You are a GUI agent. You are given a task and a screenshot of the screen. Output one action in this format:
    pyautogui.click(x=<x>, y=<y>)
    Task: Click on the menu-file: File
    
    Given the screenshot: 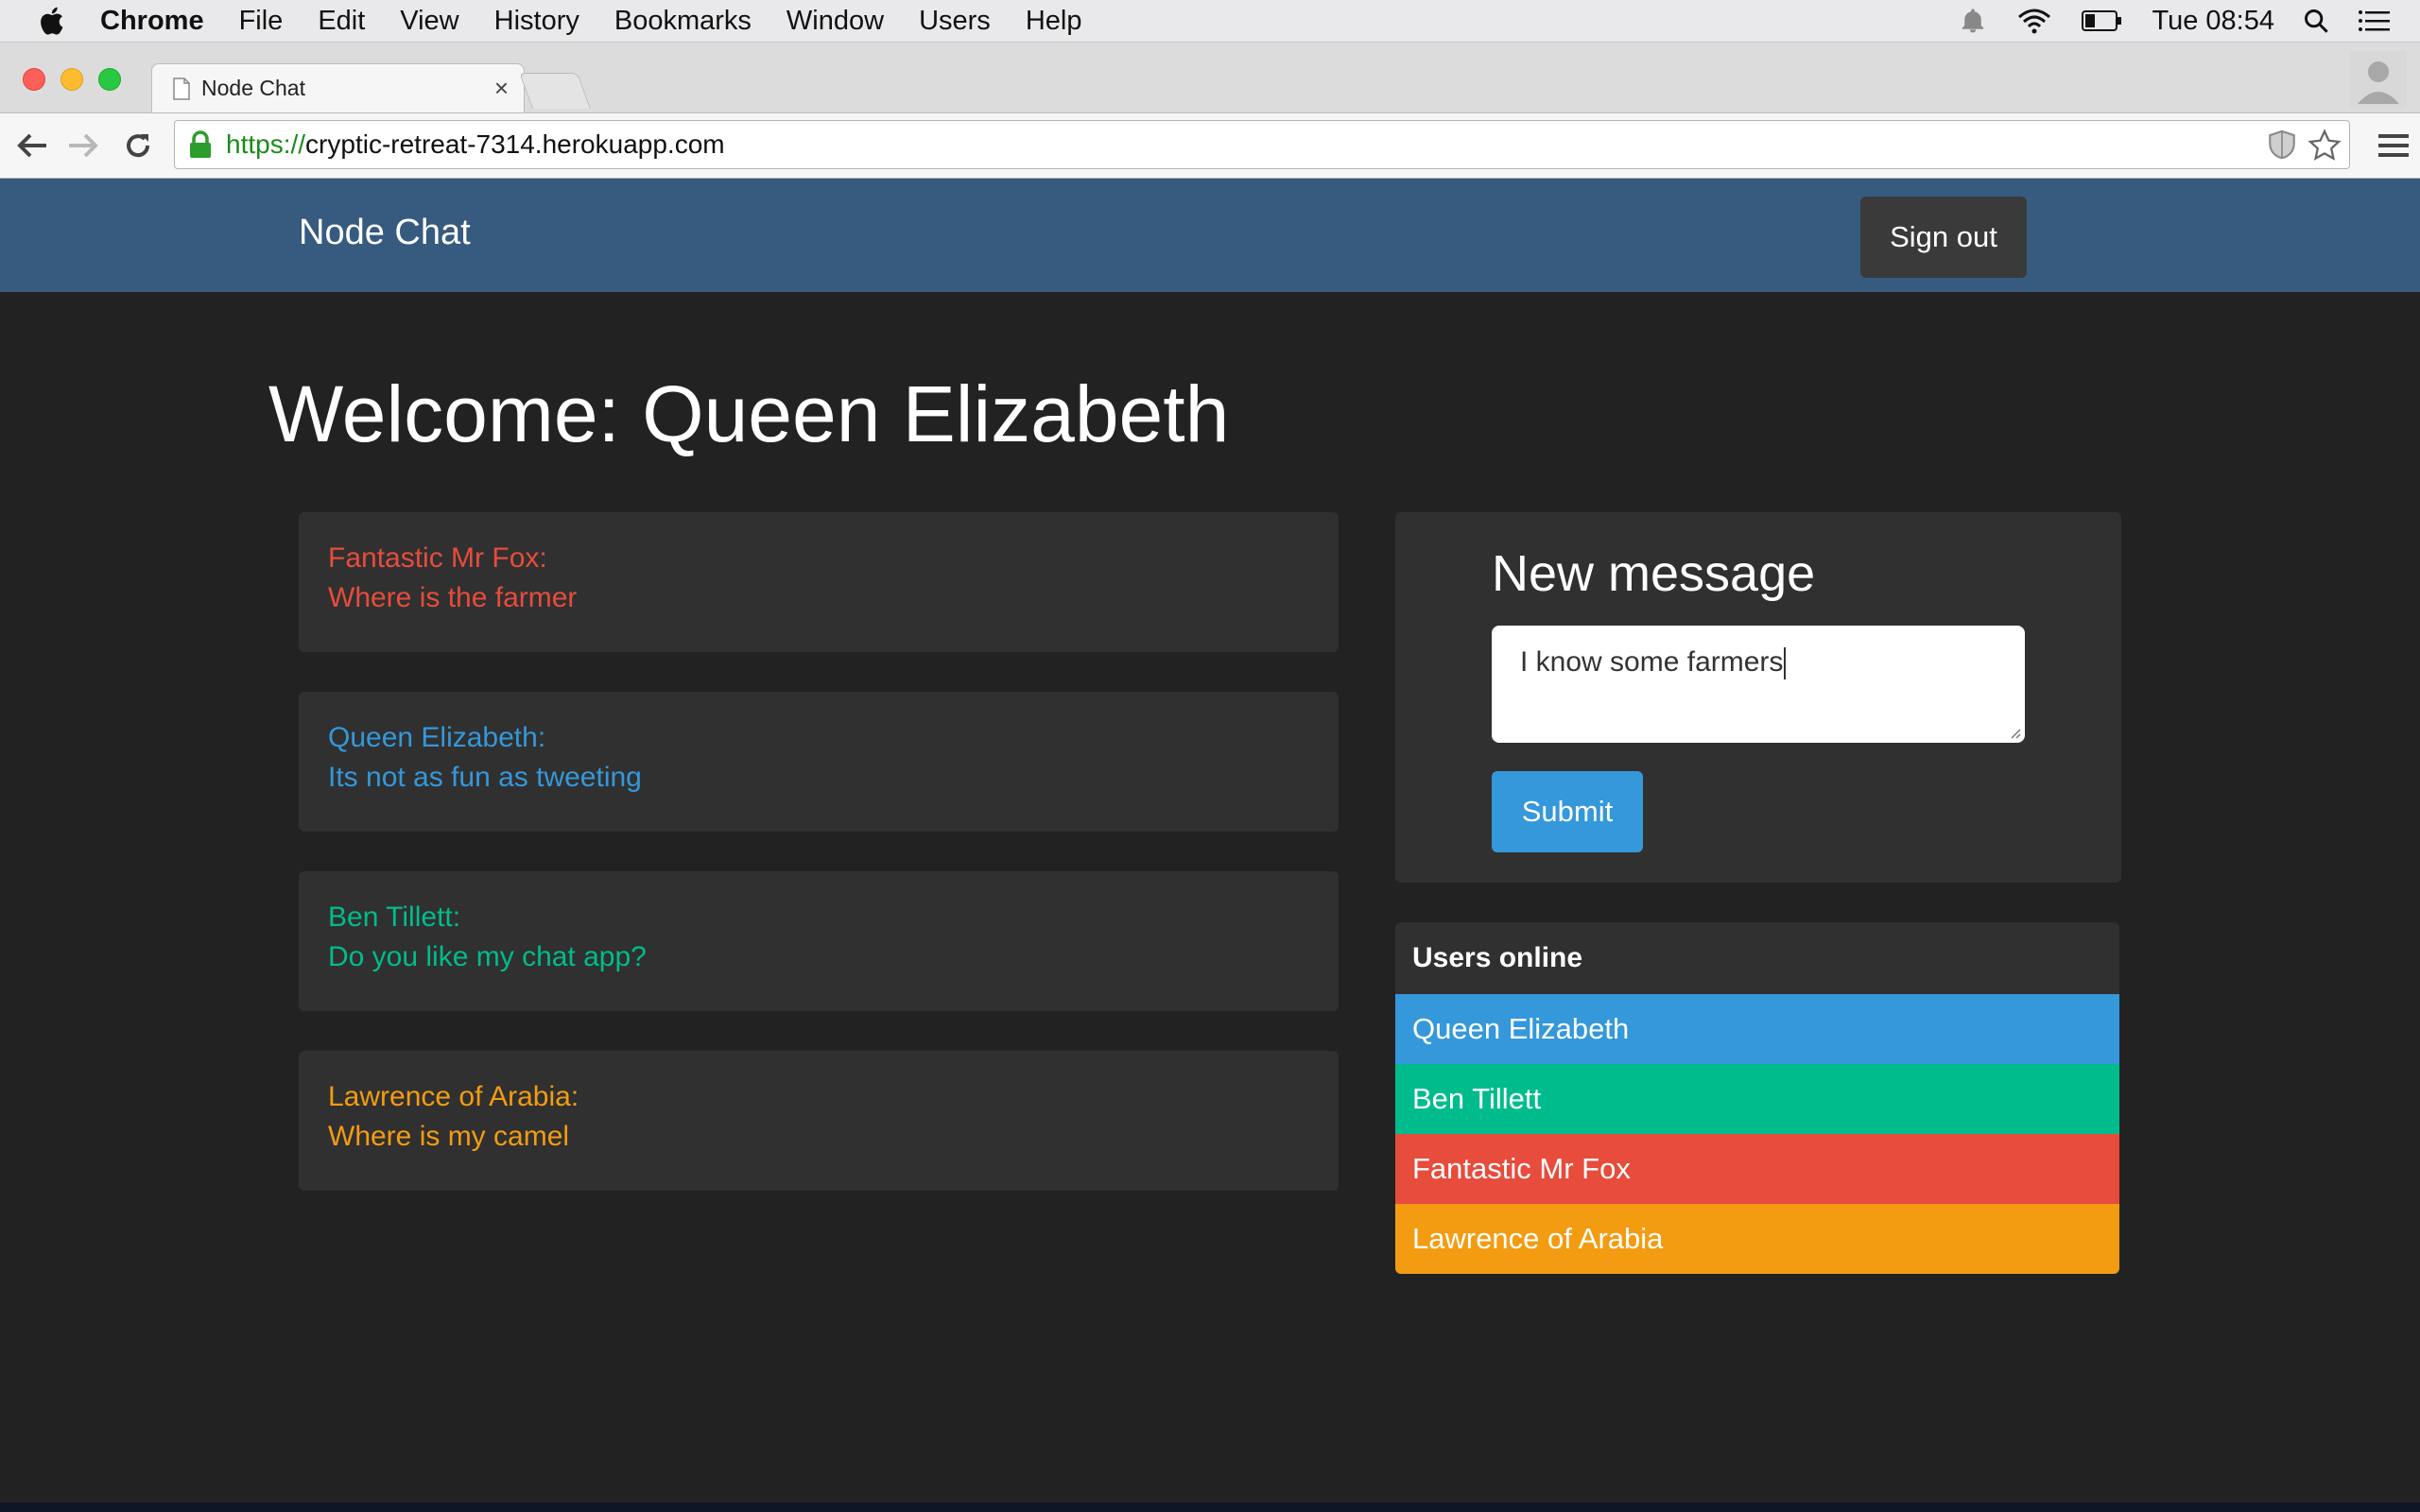 What is the action you would take?
    pyautogui.click(x=261, y=21)
    